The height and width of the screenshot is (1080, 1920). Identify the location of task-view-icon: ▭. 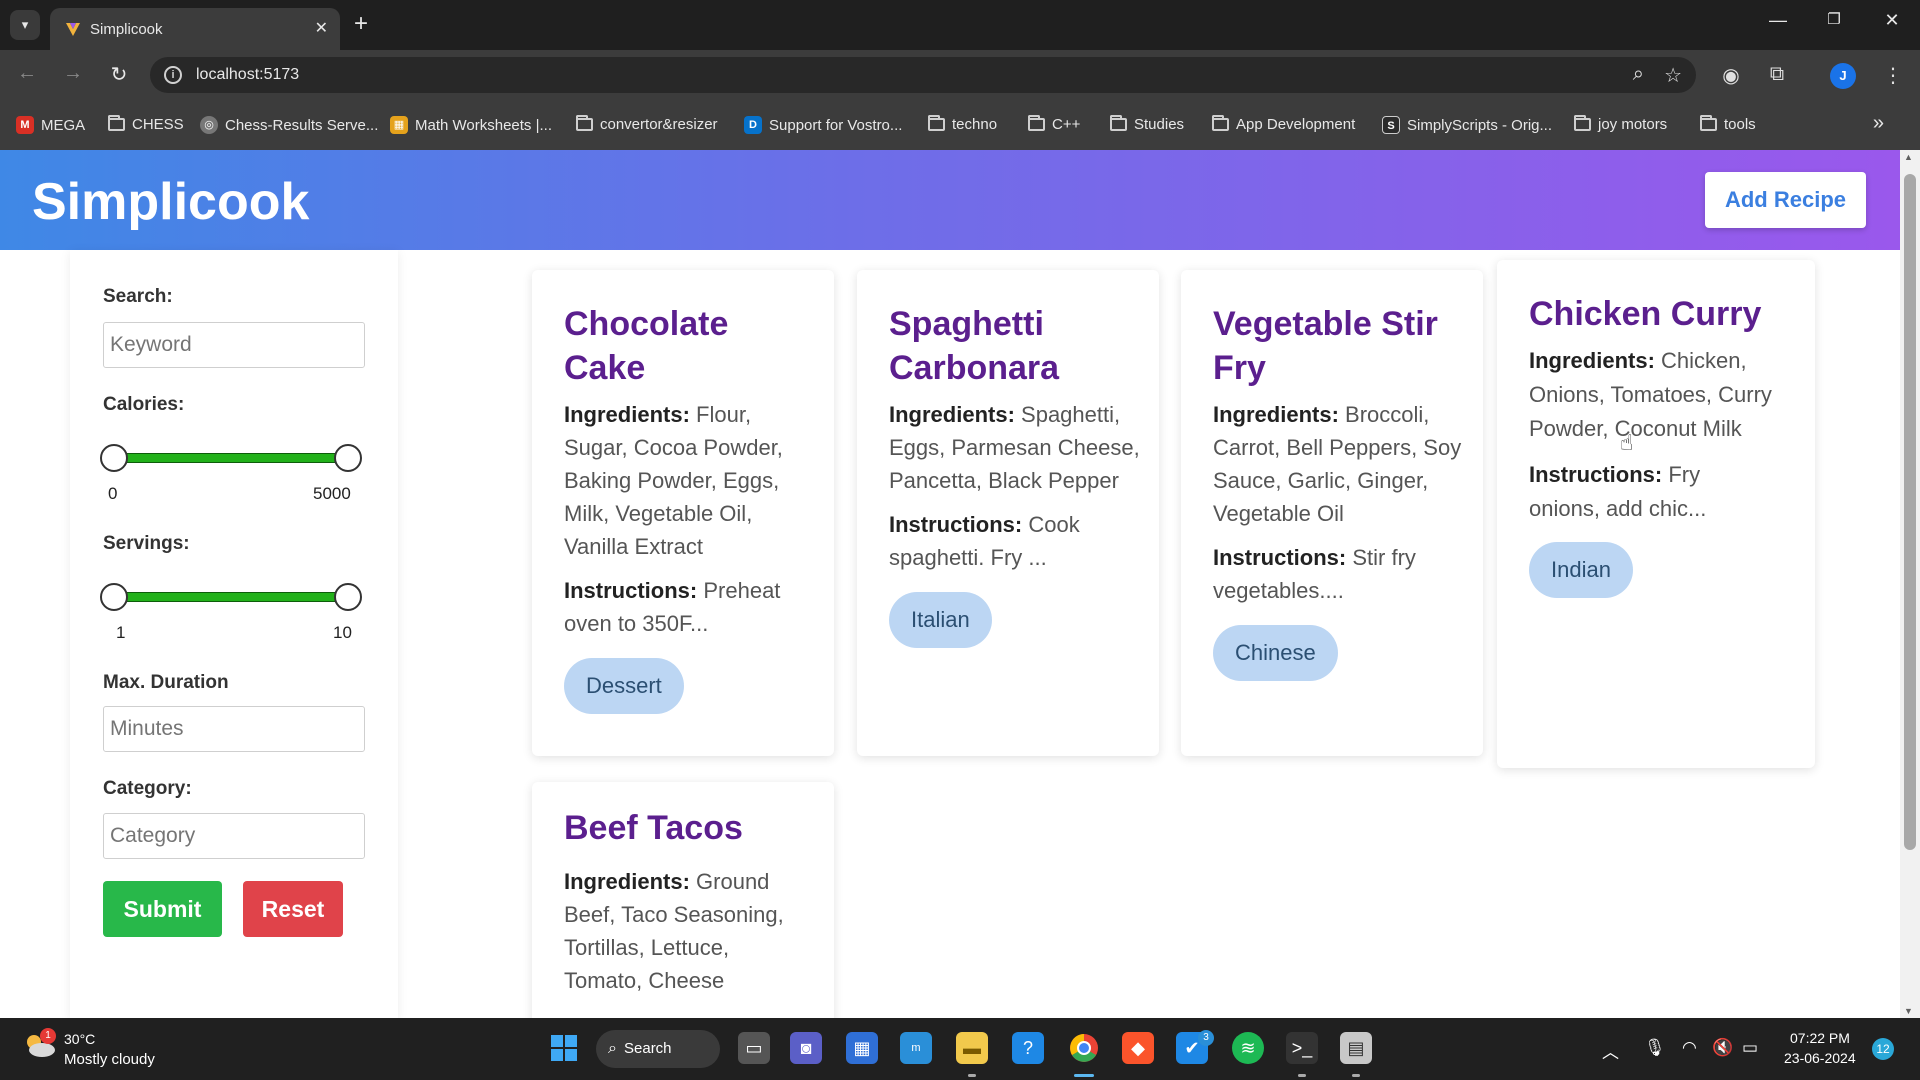
(754, 1048).